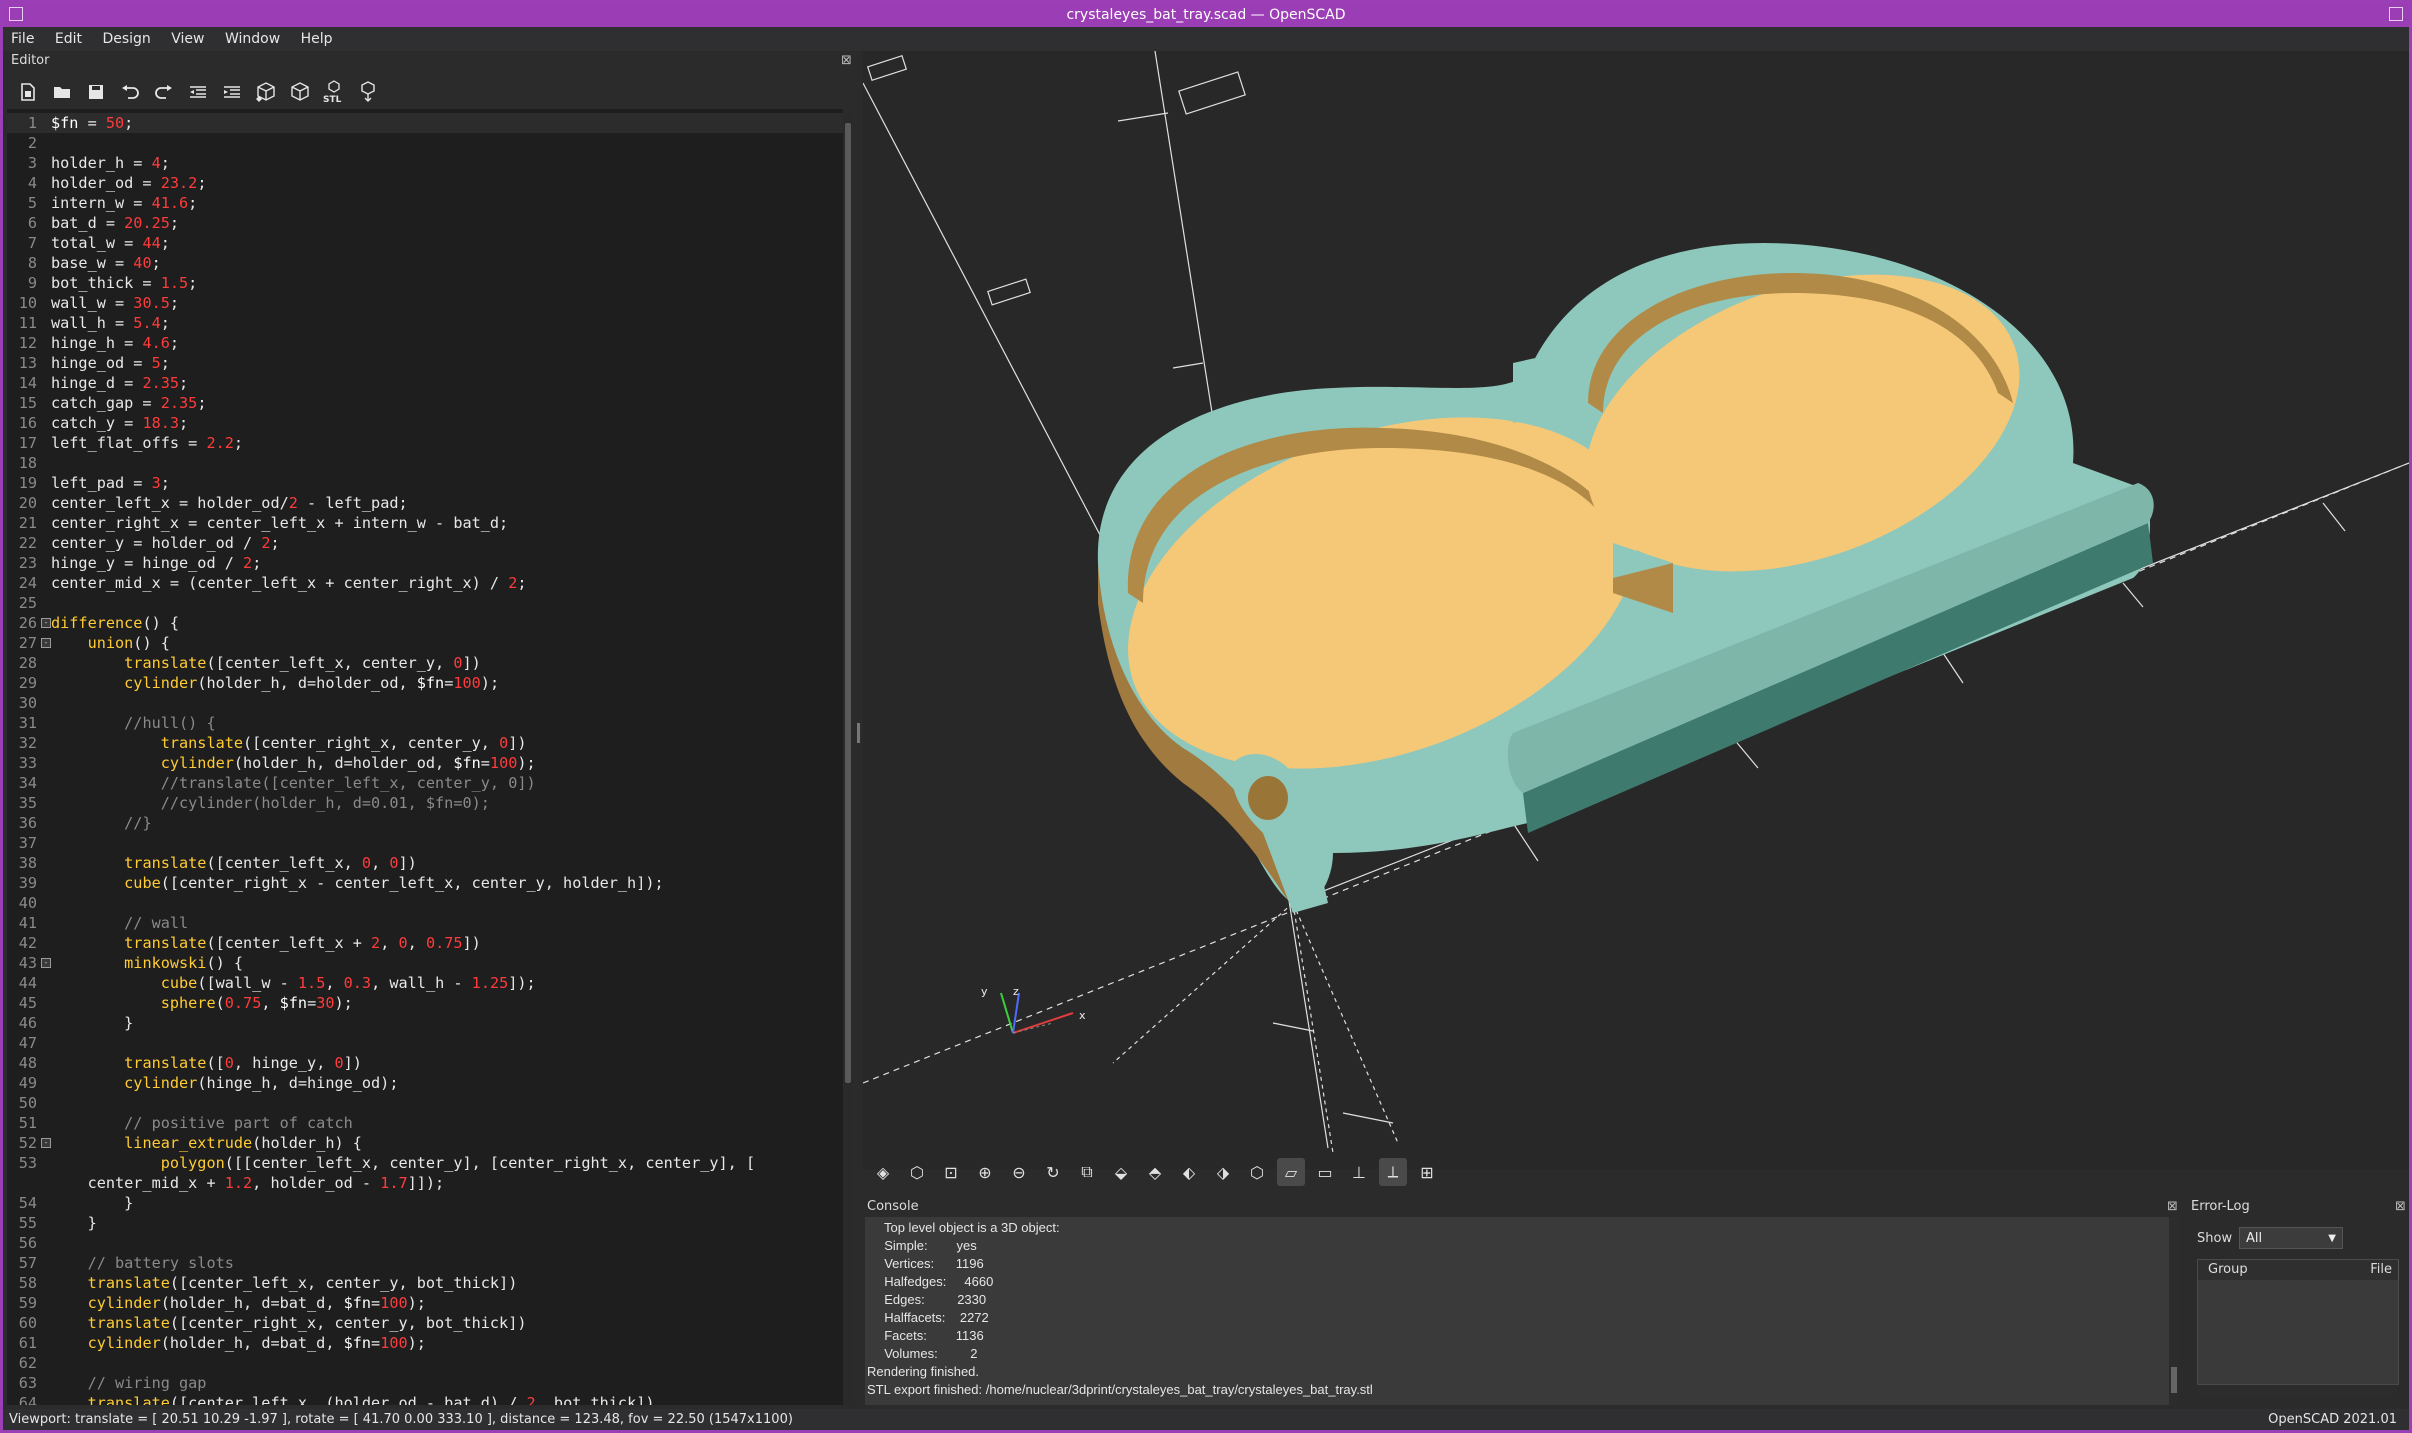 This screenshot has height=1433, width=2412. Describe the element at coordinates (425, 543) in the screenshot. I see `code-line: 22 center_y = holder_od / 2;` at that location.